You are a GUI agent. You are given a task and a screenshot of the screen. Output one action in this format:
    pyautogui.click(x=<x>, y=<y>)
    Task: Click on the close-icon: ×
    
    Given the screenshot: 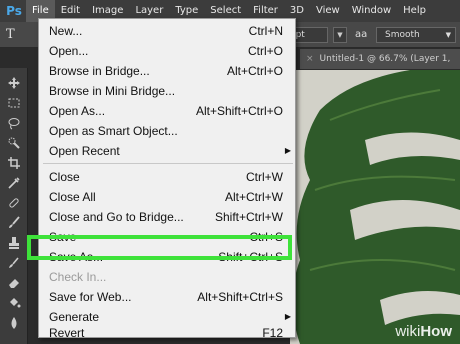 What is the action you would take?
    pyautogui.click(x=310, y=59)
    